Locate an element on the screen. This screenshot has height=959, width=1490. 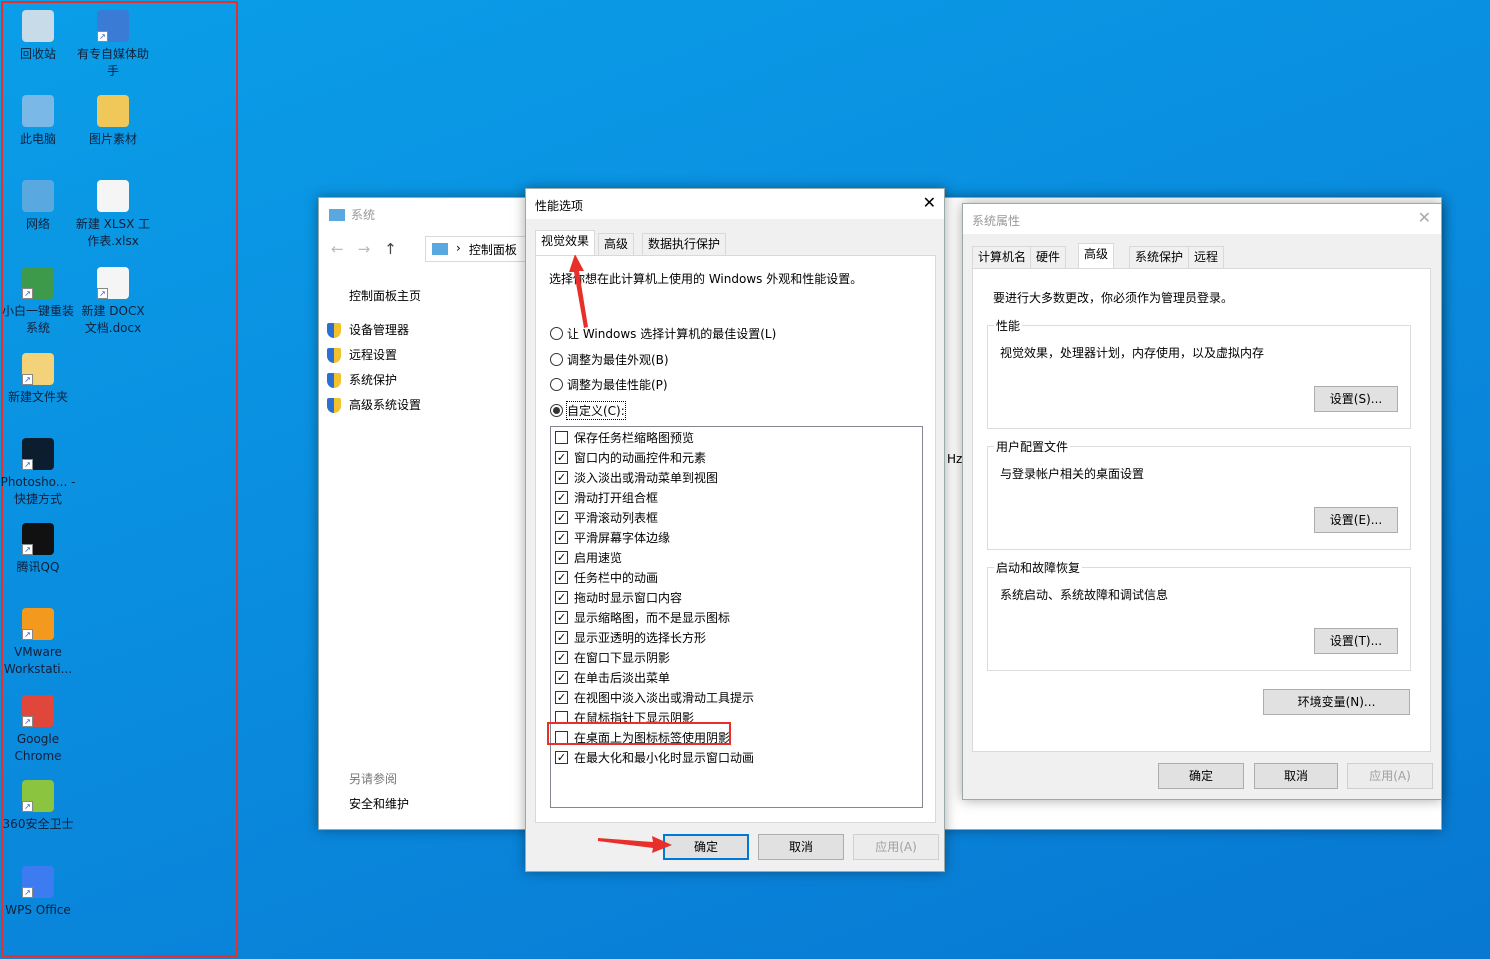
annotation-arrows is located at coordinates (620, 553).